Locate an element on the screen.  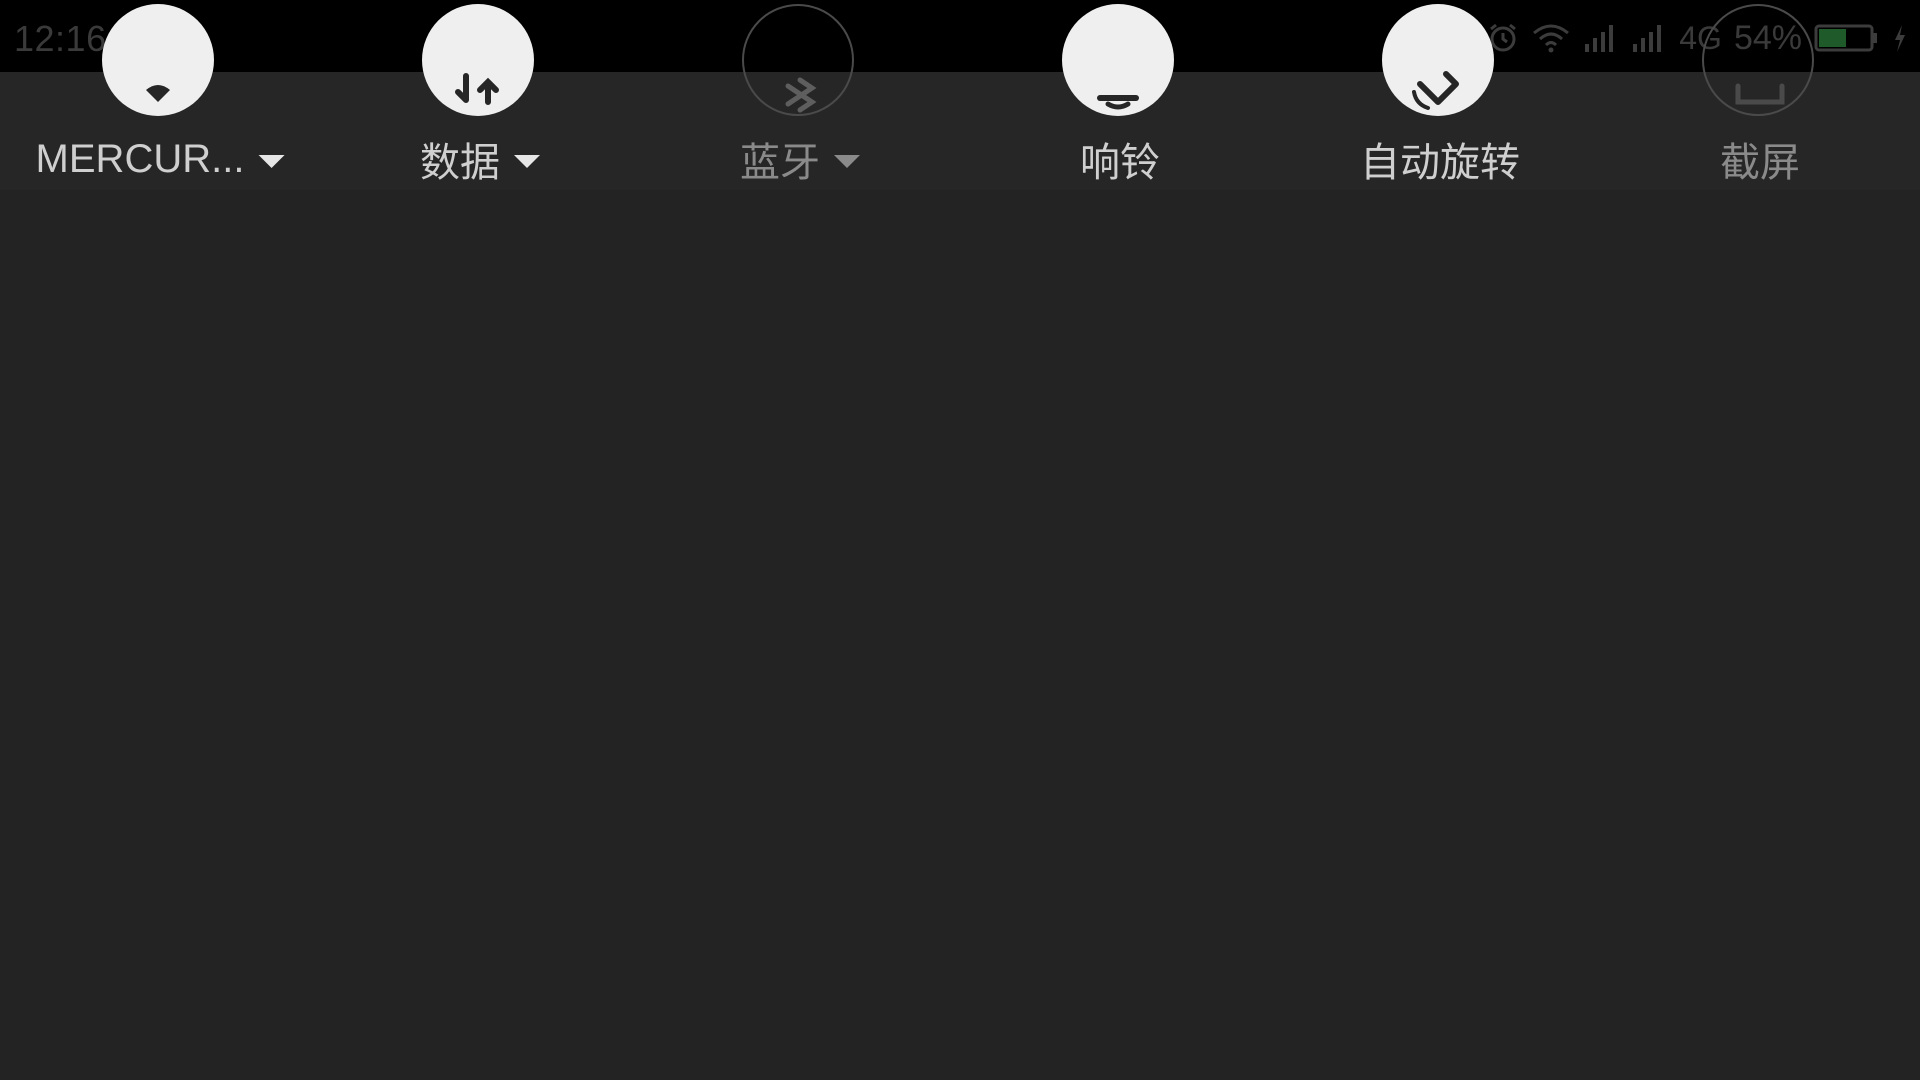
battery-fill is located at coordinates (1832, 38).